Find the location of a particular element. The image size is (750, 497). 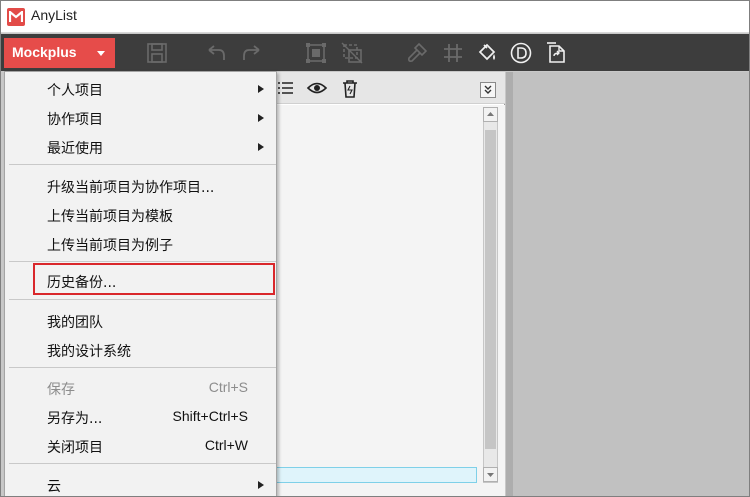

menu-item-personal-projects: 个人项目 is located at coordinates (140, 89).